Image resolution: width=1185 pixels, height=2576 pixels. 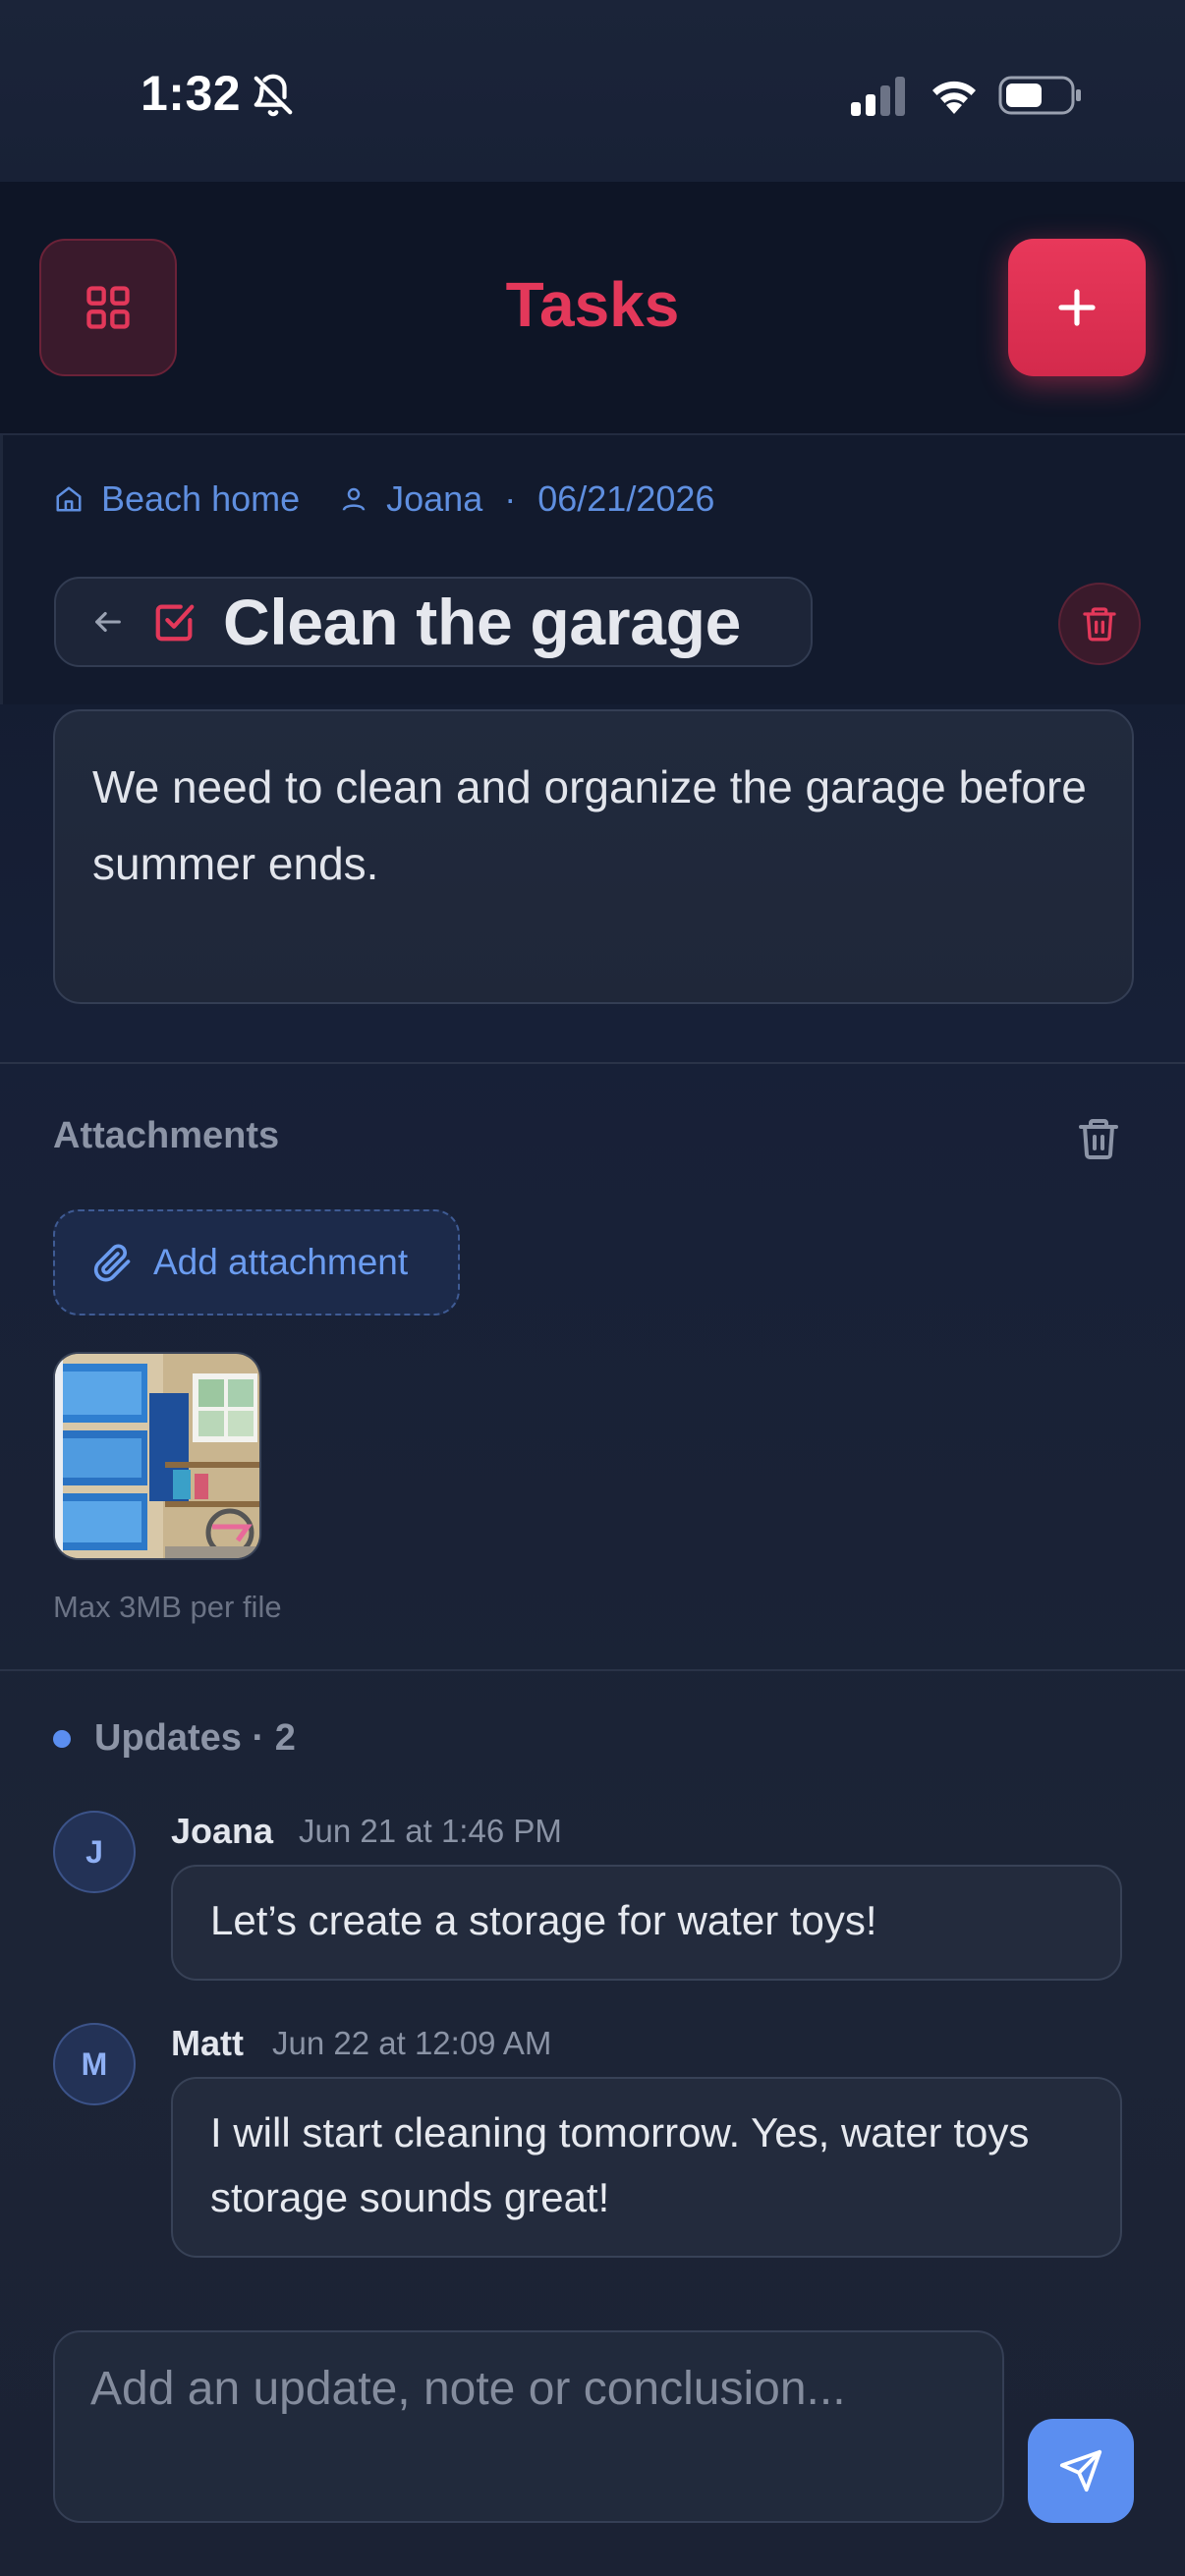 I want to click on attachment-size-note: Max 3MB per file, so click(x=168, y=1607).